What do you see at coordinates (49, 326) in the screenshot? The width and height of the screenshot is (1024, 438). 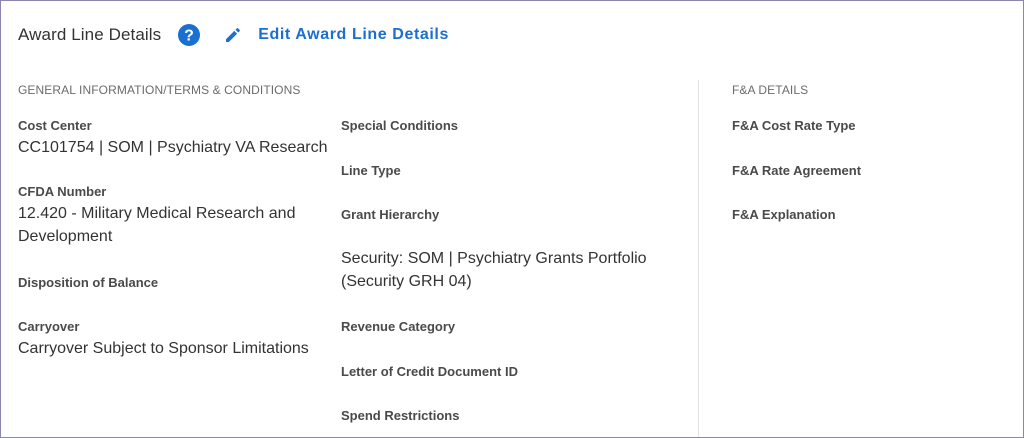 I see `carryover-label: Carryover` at bounding box center [49, 326].